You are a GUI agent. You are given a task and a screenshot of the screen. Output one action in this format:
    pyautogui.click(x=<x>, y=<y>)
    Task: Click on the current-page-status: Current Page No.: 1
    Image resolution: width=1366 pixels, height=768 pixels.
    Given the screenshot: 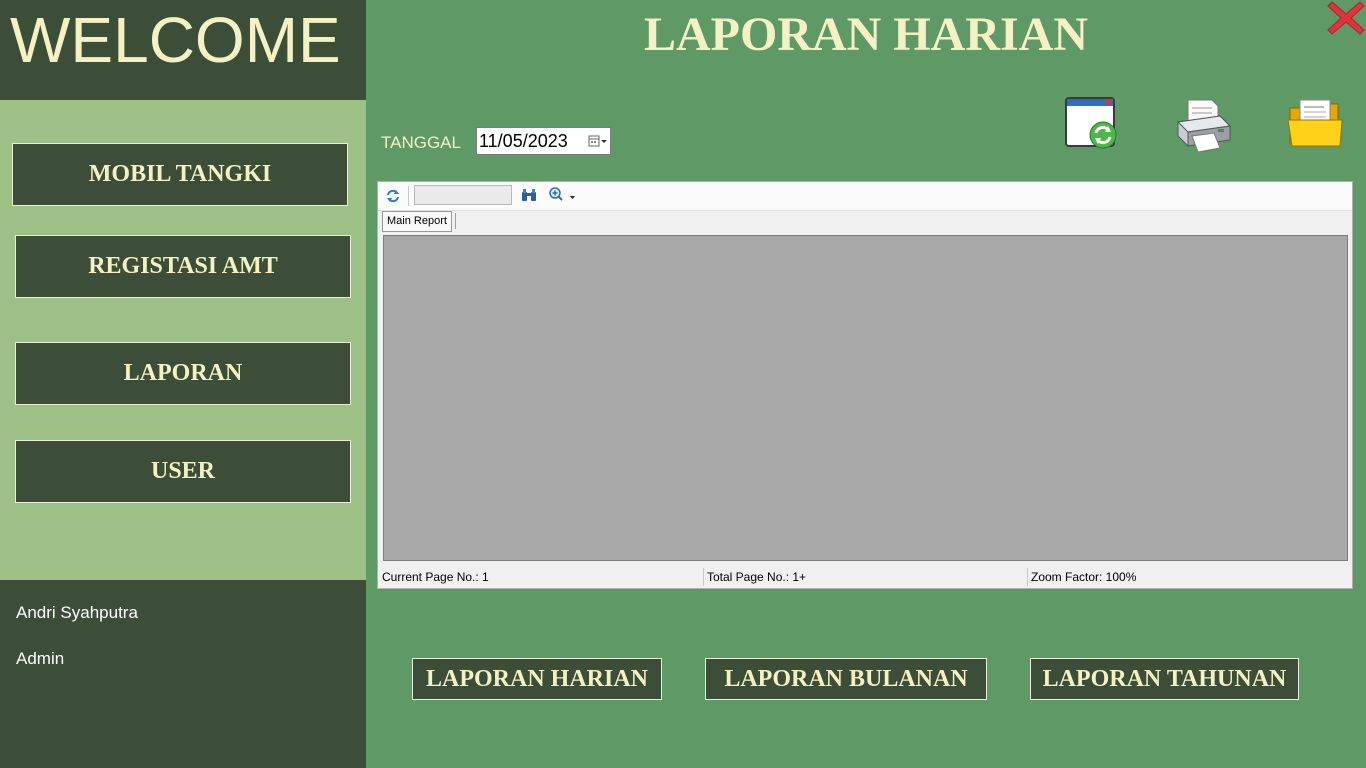 What is the action you would take?
    pyautogui.click(x=435, y=577)
    